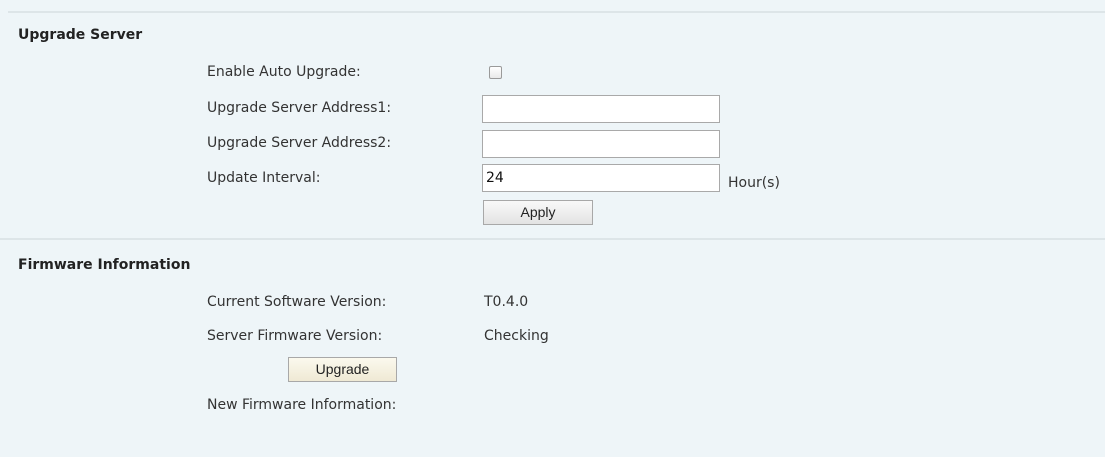 The image size is (1105, 457). What do you see at coordinates (297, 302) in the screenshot?
I see `current-software-version-label: Current Software Version:` at bounding box center [297, 302].